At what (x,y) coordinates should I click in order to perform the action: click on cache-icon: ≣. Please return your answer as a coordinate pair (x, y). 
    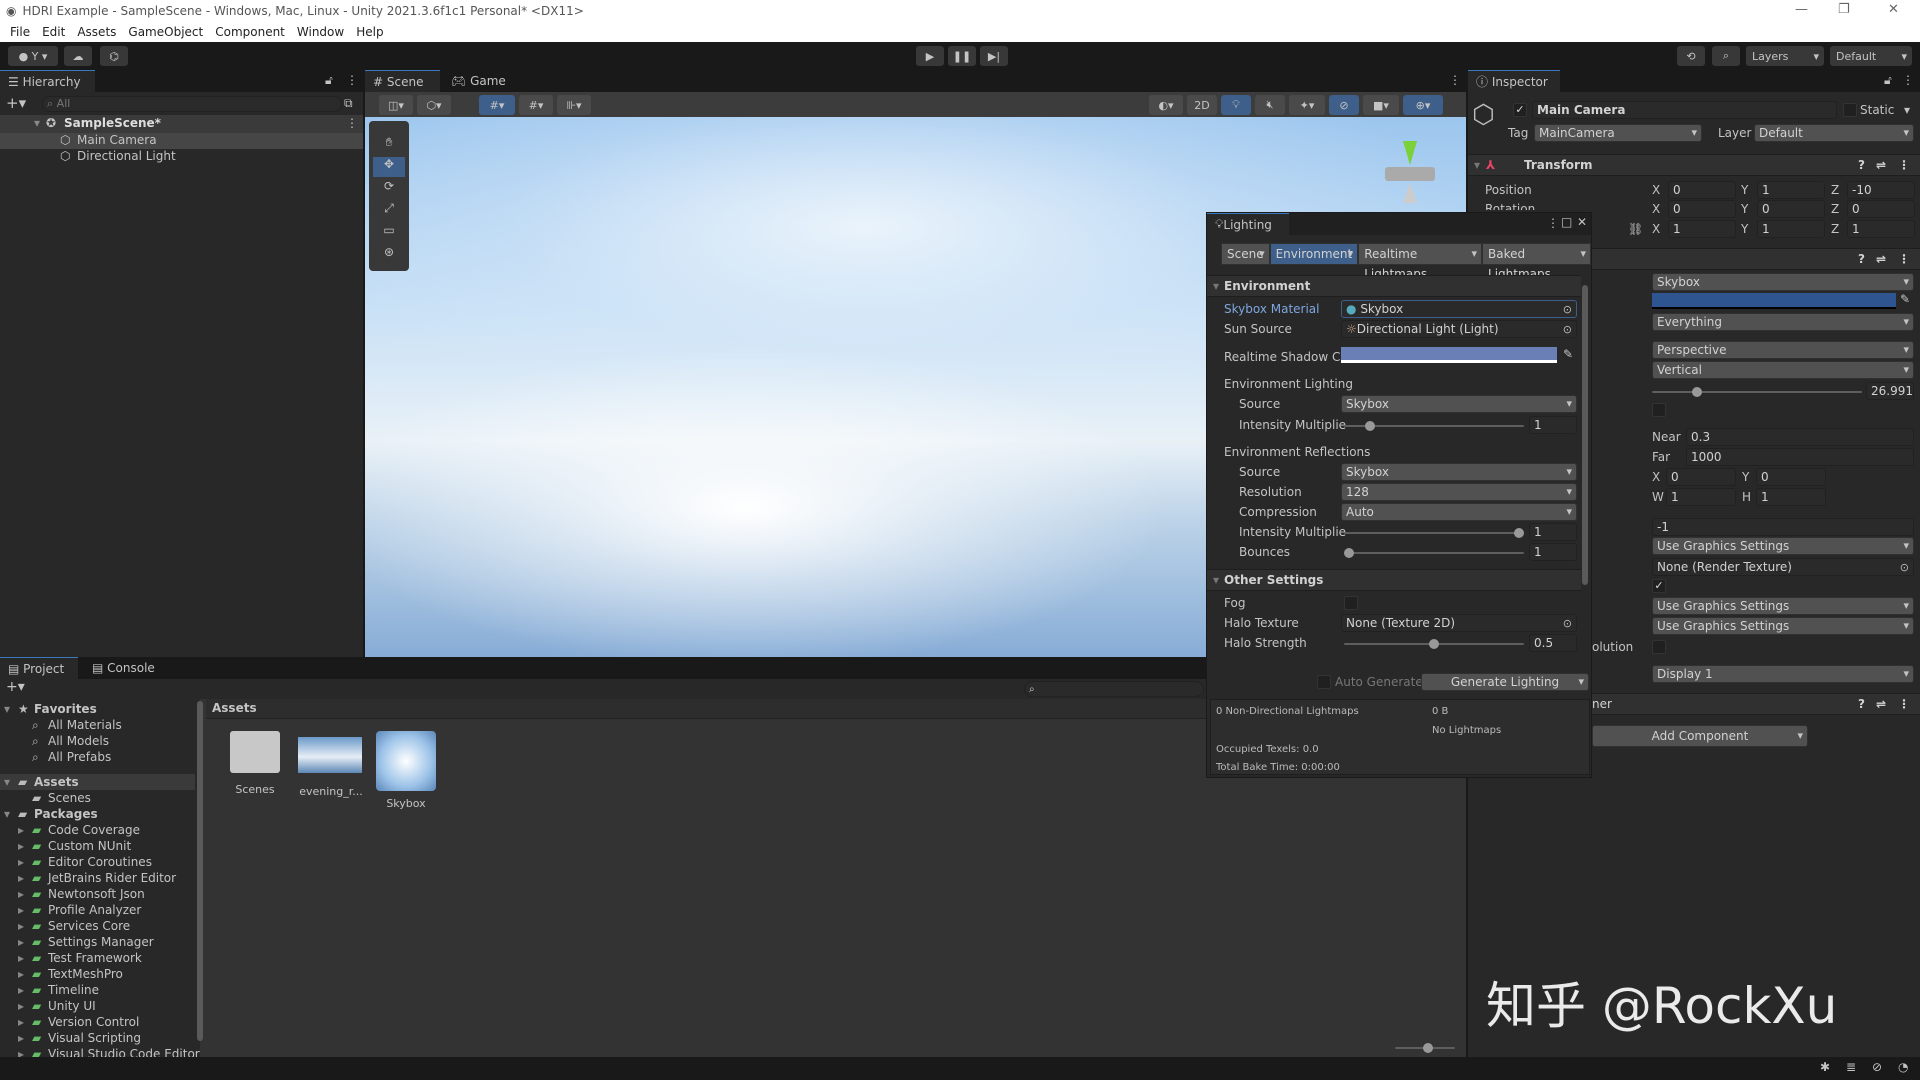
    Looking at the image, I should click on (1851, 1067).